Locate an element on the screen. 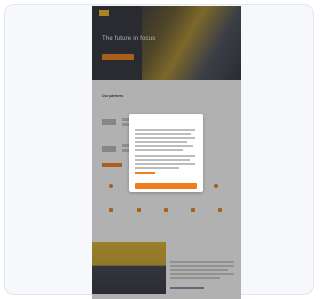 This screenshot has height=299, width=320. cookie-consent-dialog is located at coordinates (166, 153).